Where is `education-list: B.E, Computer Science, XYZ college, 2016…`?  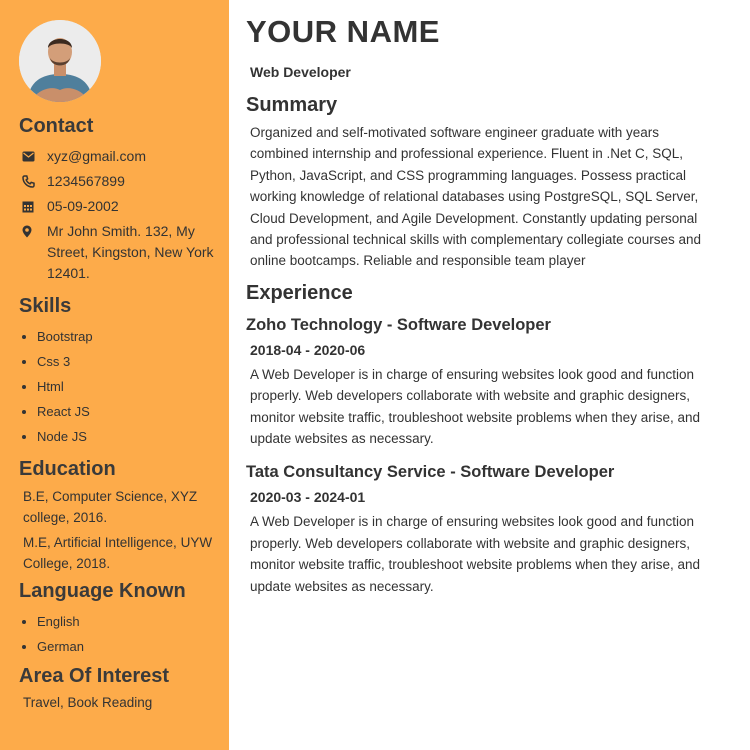 education-list: B.E, Computer Science, XYZ college, 2016… is located at coordinates (118, 530).